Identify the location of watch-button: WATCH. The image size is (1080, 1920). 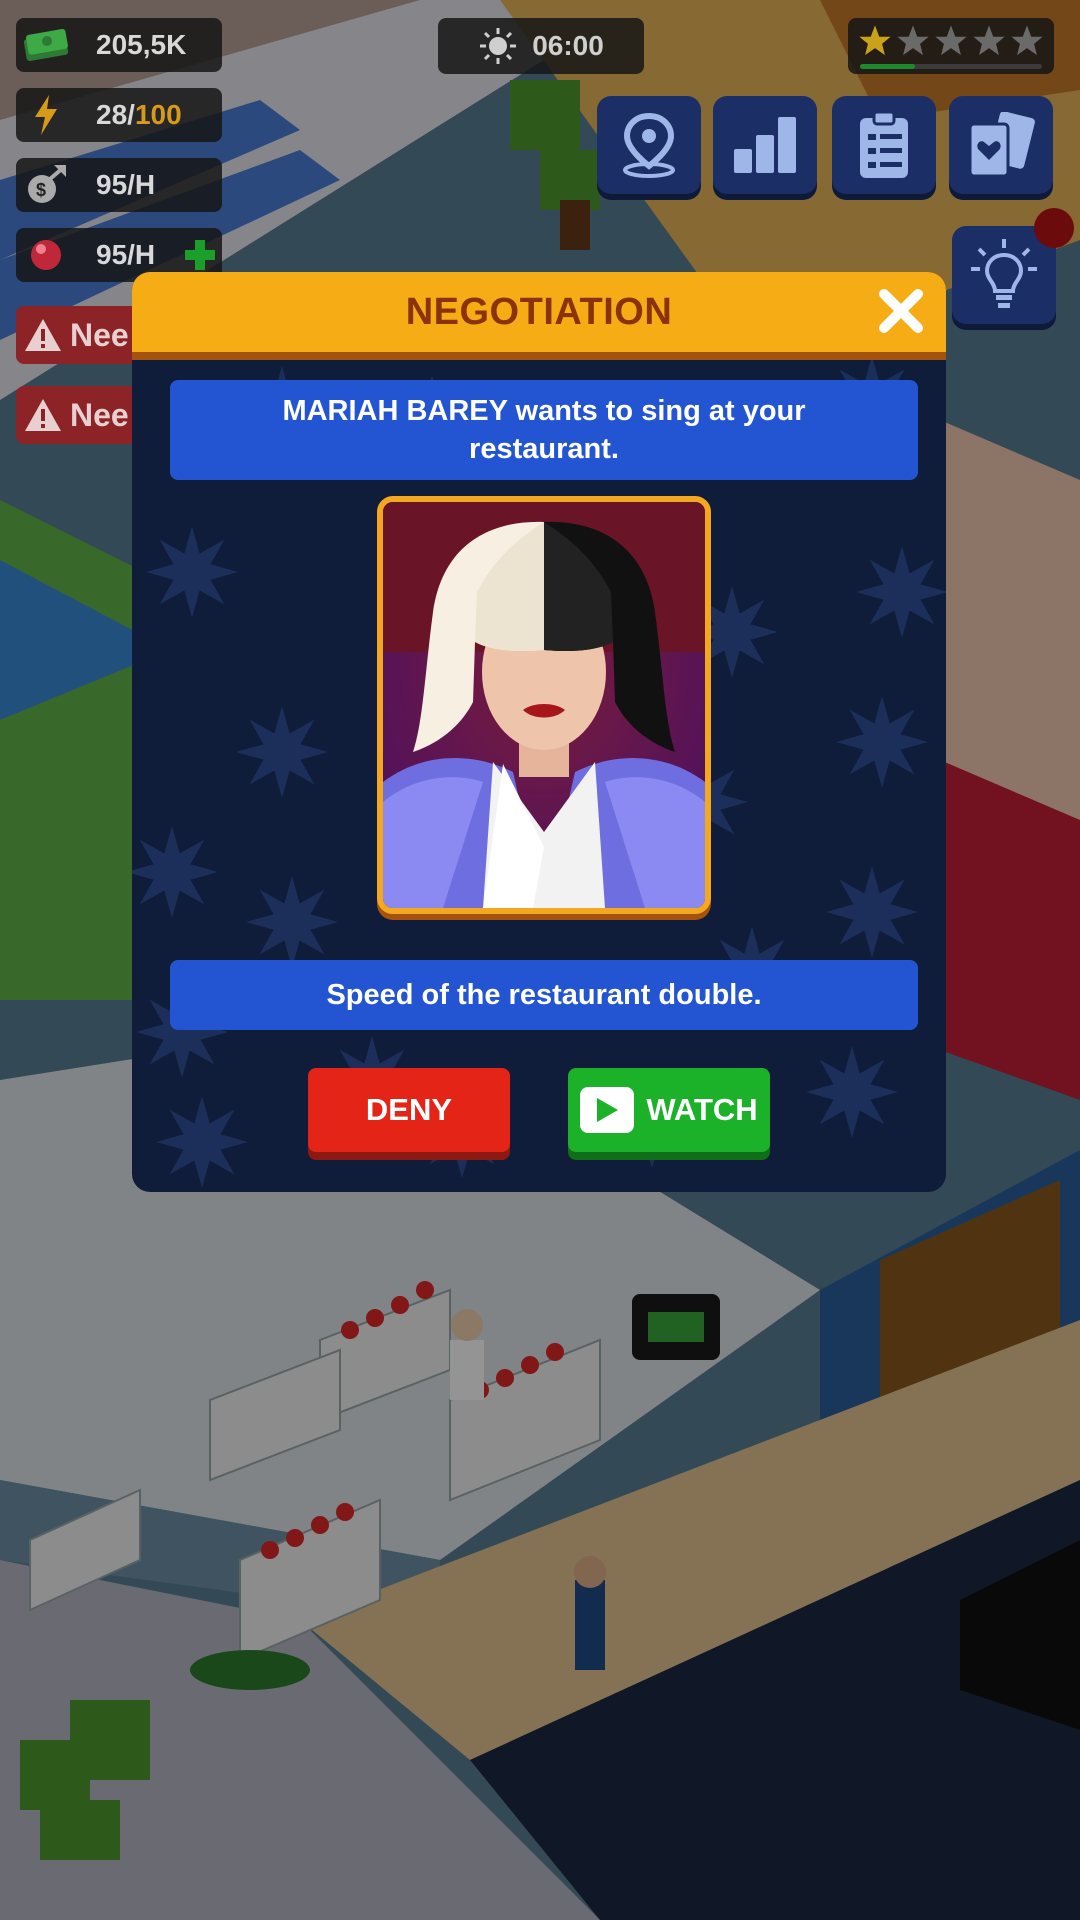
(669, 1110).